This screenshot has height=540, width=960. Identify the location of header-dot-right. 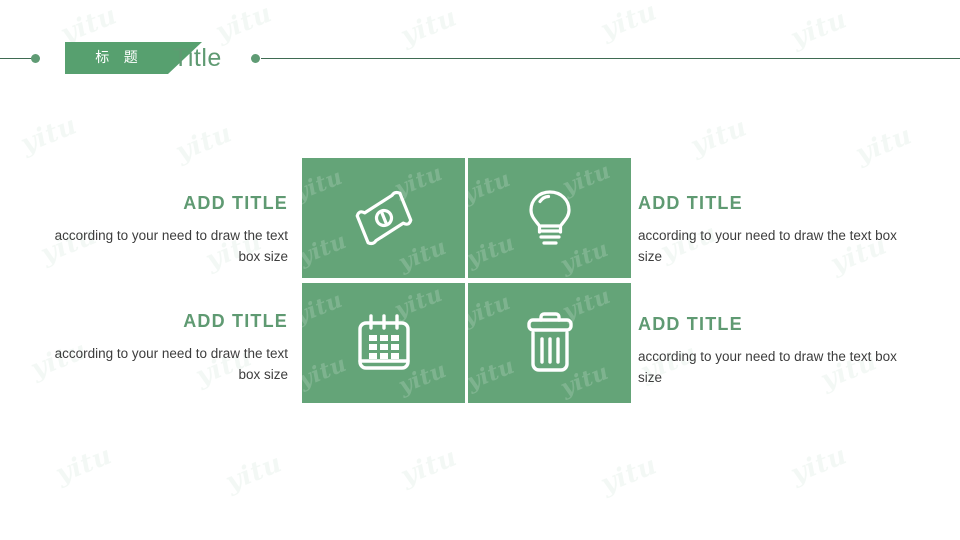
(255, 58).